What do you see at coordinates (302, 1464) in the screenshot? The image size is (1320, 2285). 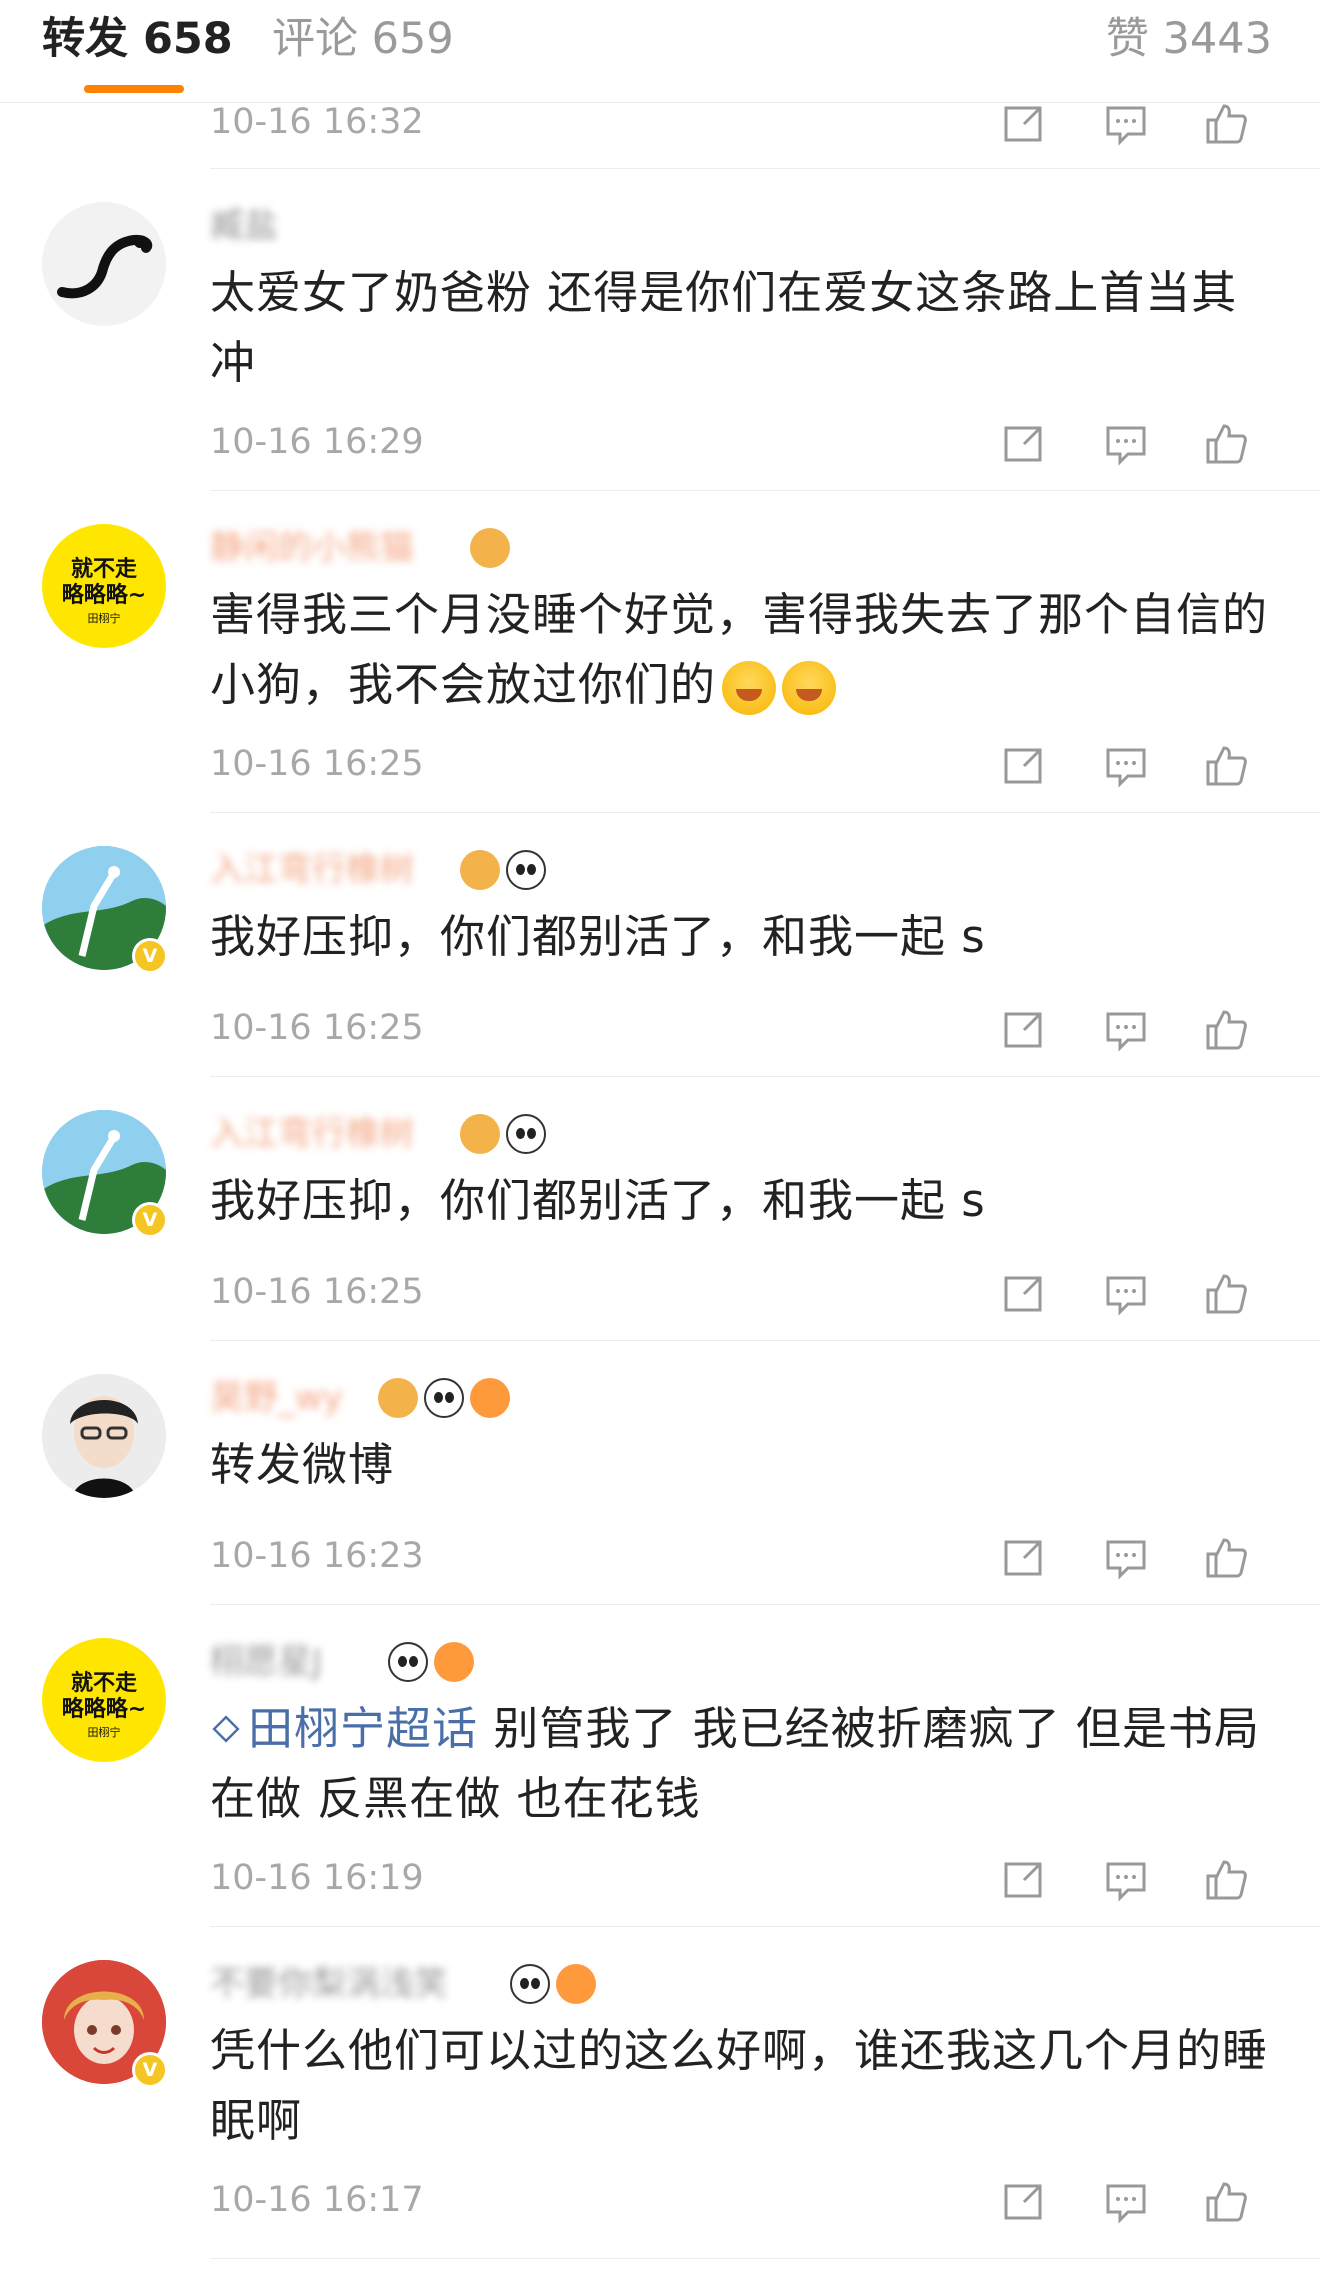 I see `comment-text: 转发微博` at bounding box center [302, 1464].